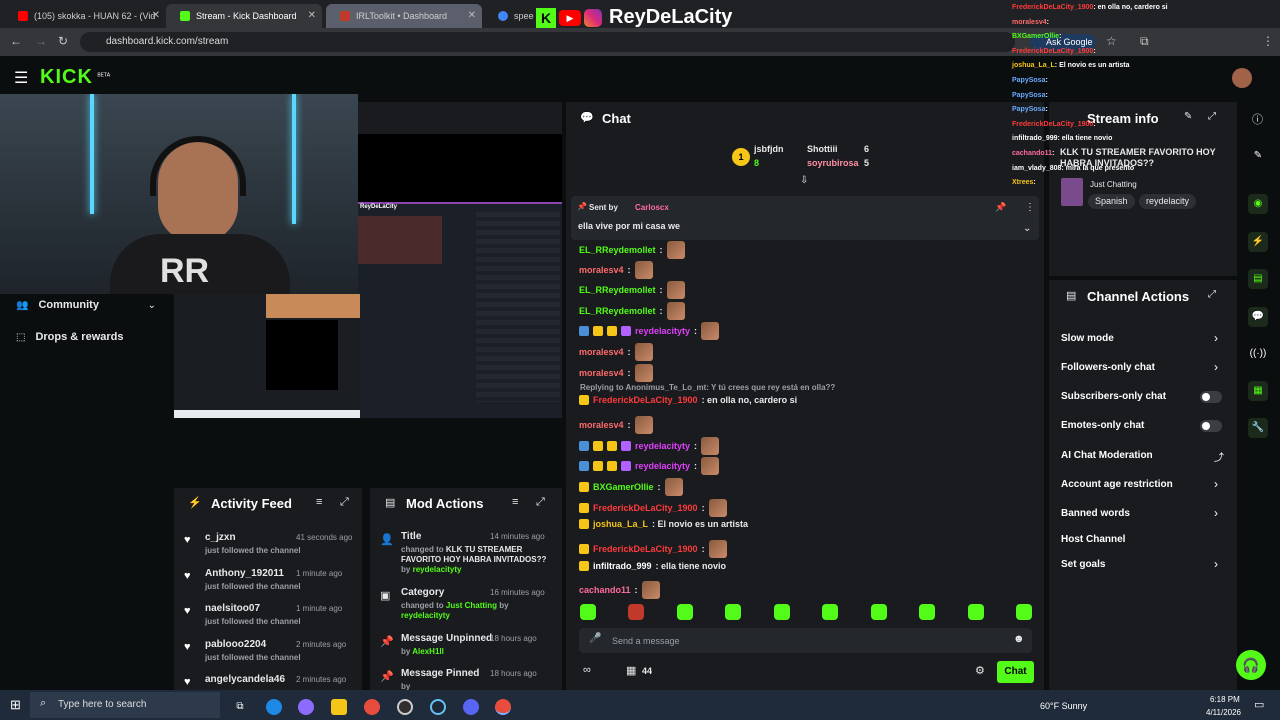 This screenshot has width=1280, height=720. I want to click on lightning-icon: ⚡, so click(1258, 242).